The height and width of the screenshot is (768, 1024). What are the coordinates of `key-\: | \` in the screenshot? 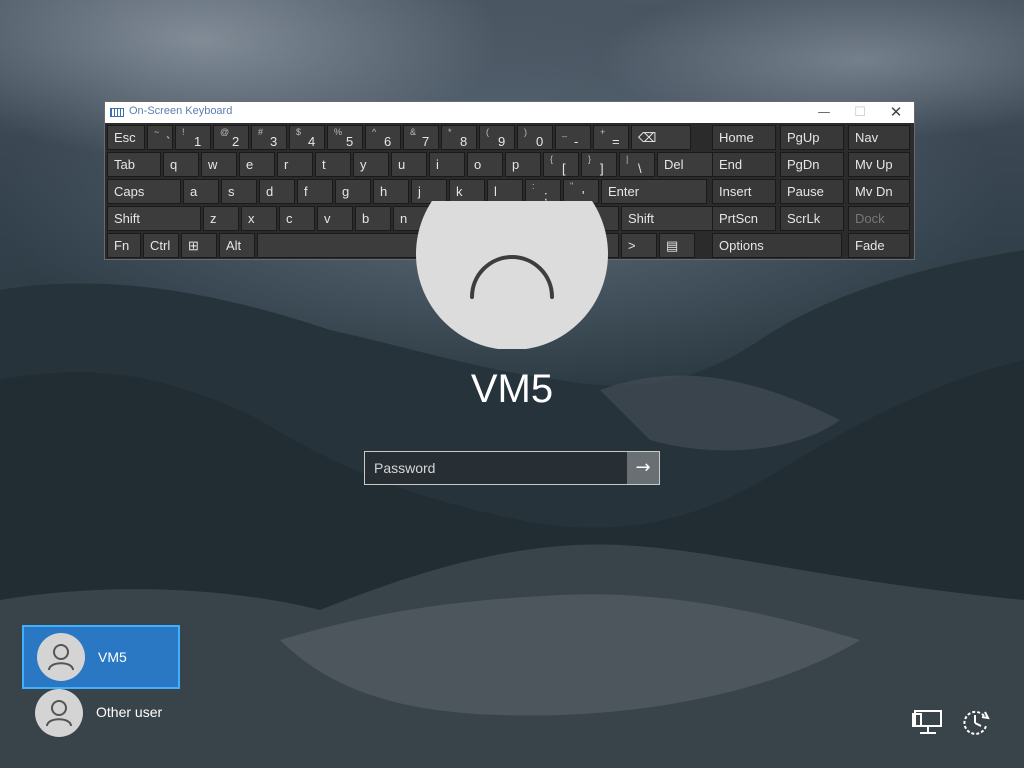 It's located at (637, 164).